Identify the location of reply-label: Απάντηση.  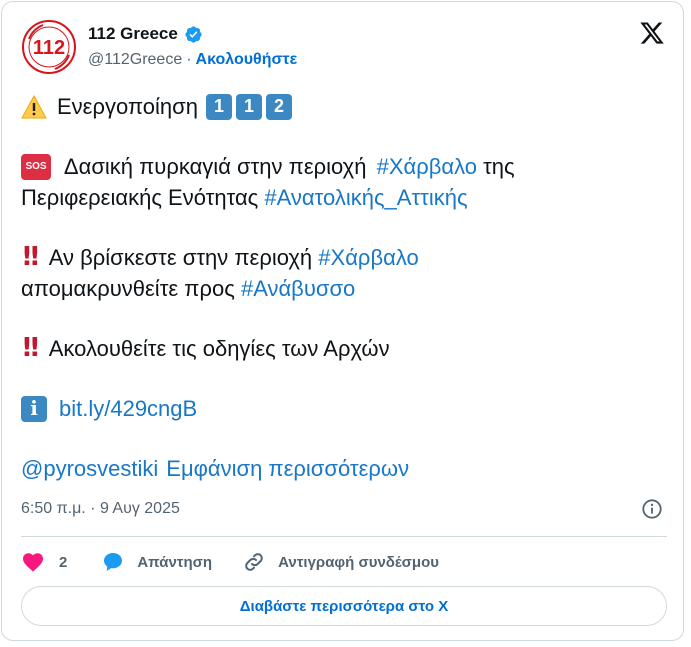
(175, 562).